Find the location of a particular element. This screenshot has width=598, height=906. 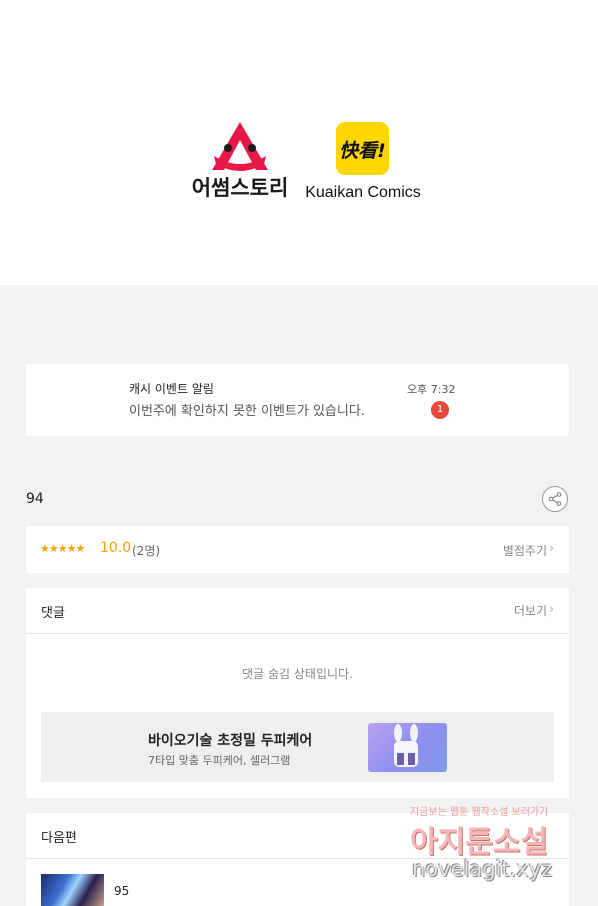

next-episode-title: 다음편 is located at coordinates (59, 838).